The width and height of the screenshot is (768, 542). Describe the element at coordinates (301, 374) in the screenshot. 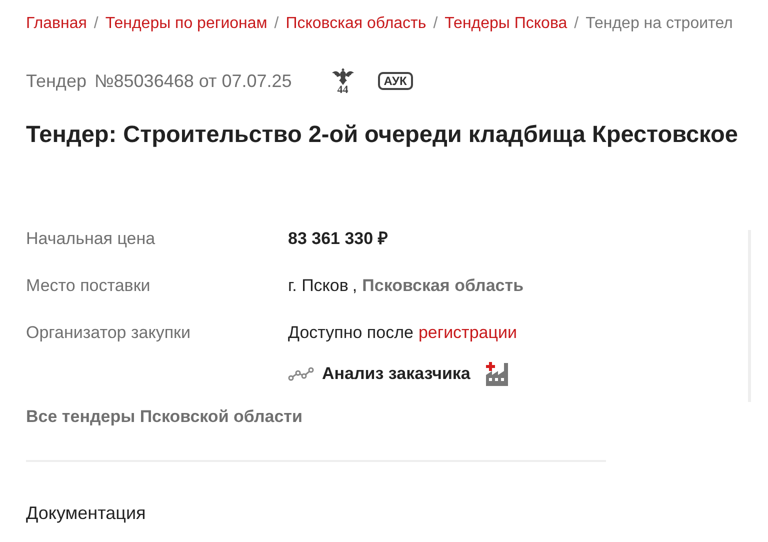

I see `chart-line-icon` at that location.